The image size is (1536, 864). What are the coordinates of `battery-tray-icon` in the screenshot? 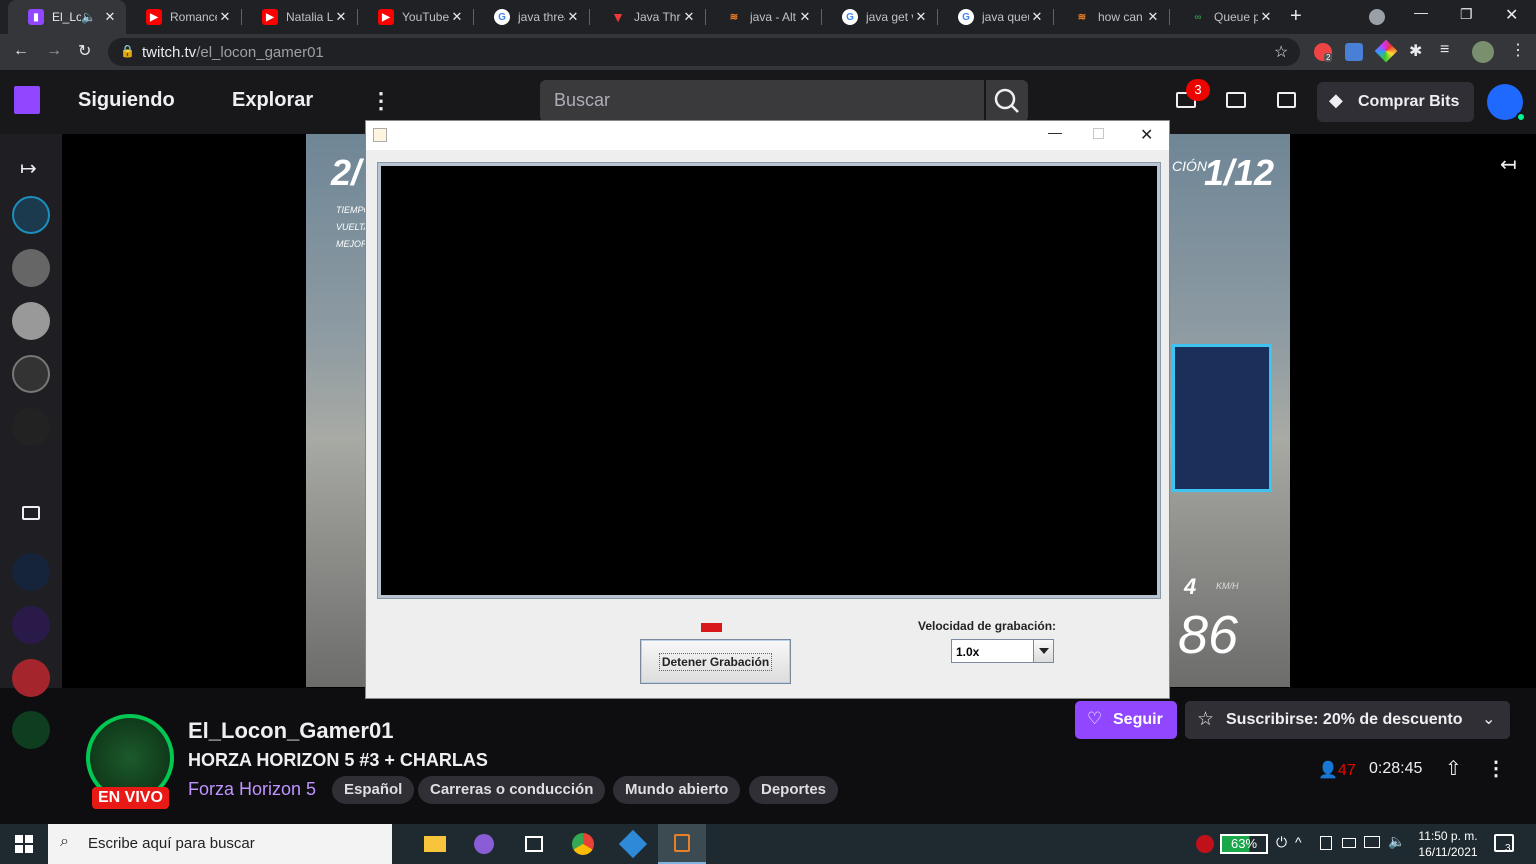 It's located at (1349, 843).